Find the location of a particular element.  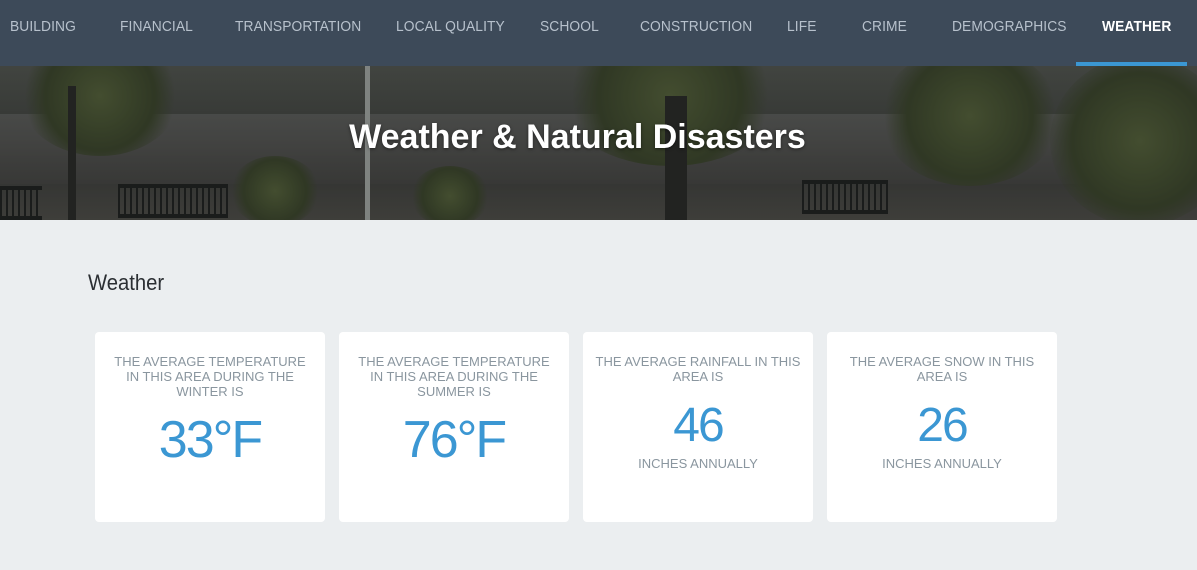

nav-item-school: SCHOOL is located at coordinates (569, 33).